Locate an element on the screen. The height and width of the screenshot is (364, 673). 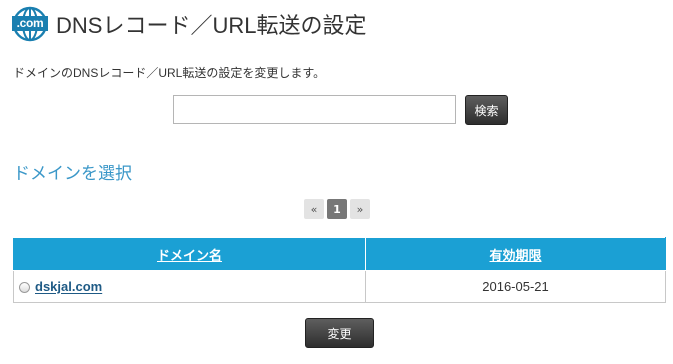
com-label: .com is located at coordinates (30, 23).